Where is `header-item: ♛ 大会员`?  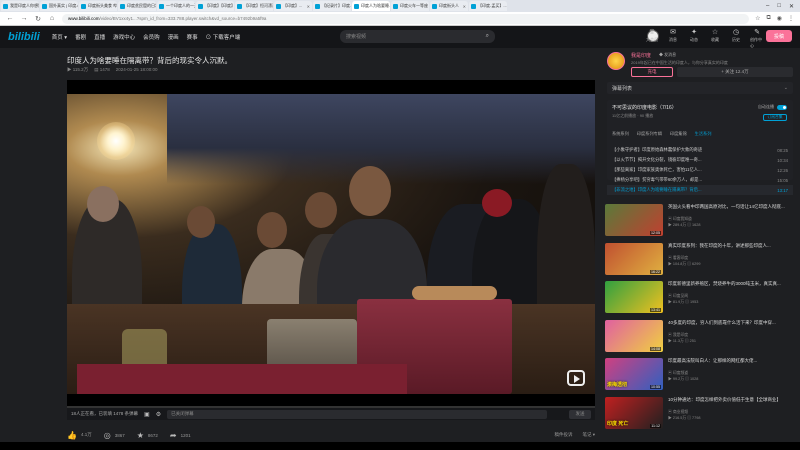 header-item: ♛ 大会员 is located at coordinates (652, 38).